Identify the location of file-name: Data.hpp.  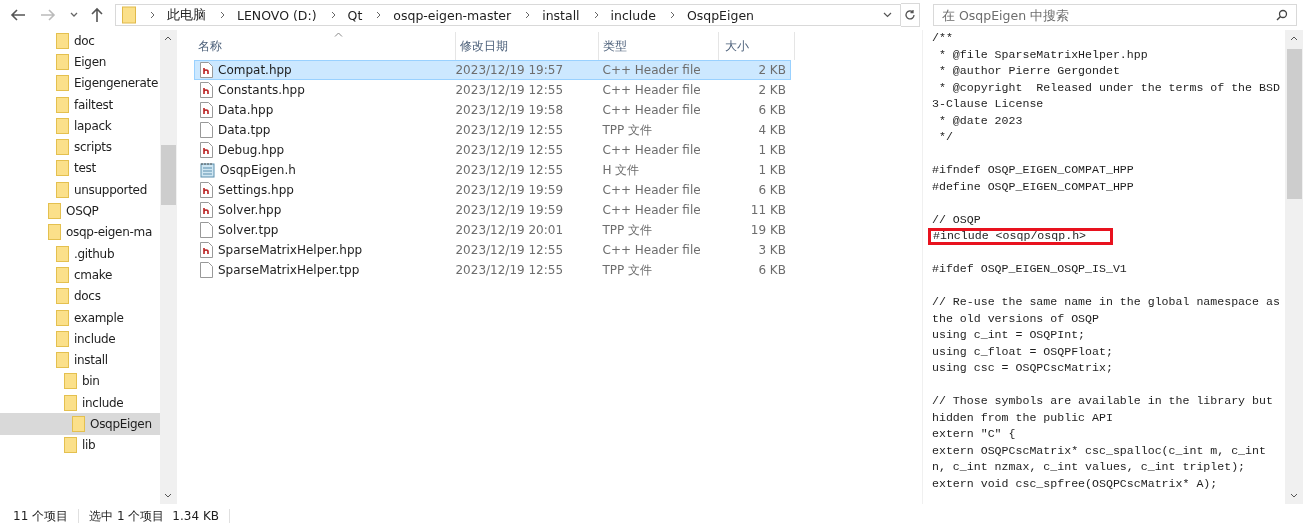
(246, 110).